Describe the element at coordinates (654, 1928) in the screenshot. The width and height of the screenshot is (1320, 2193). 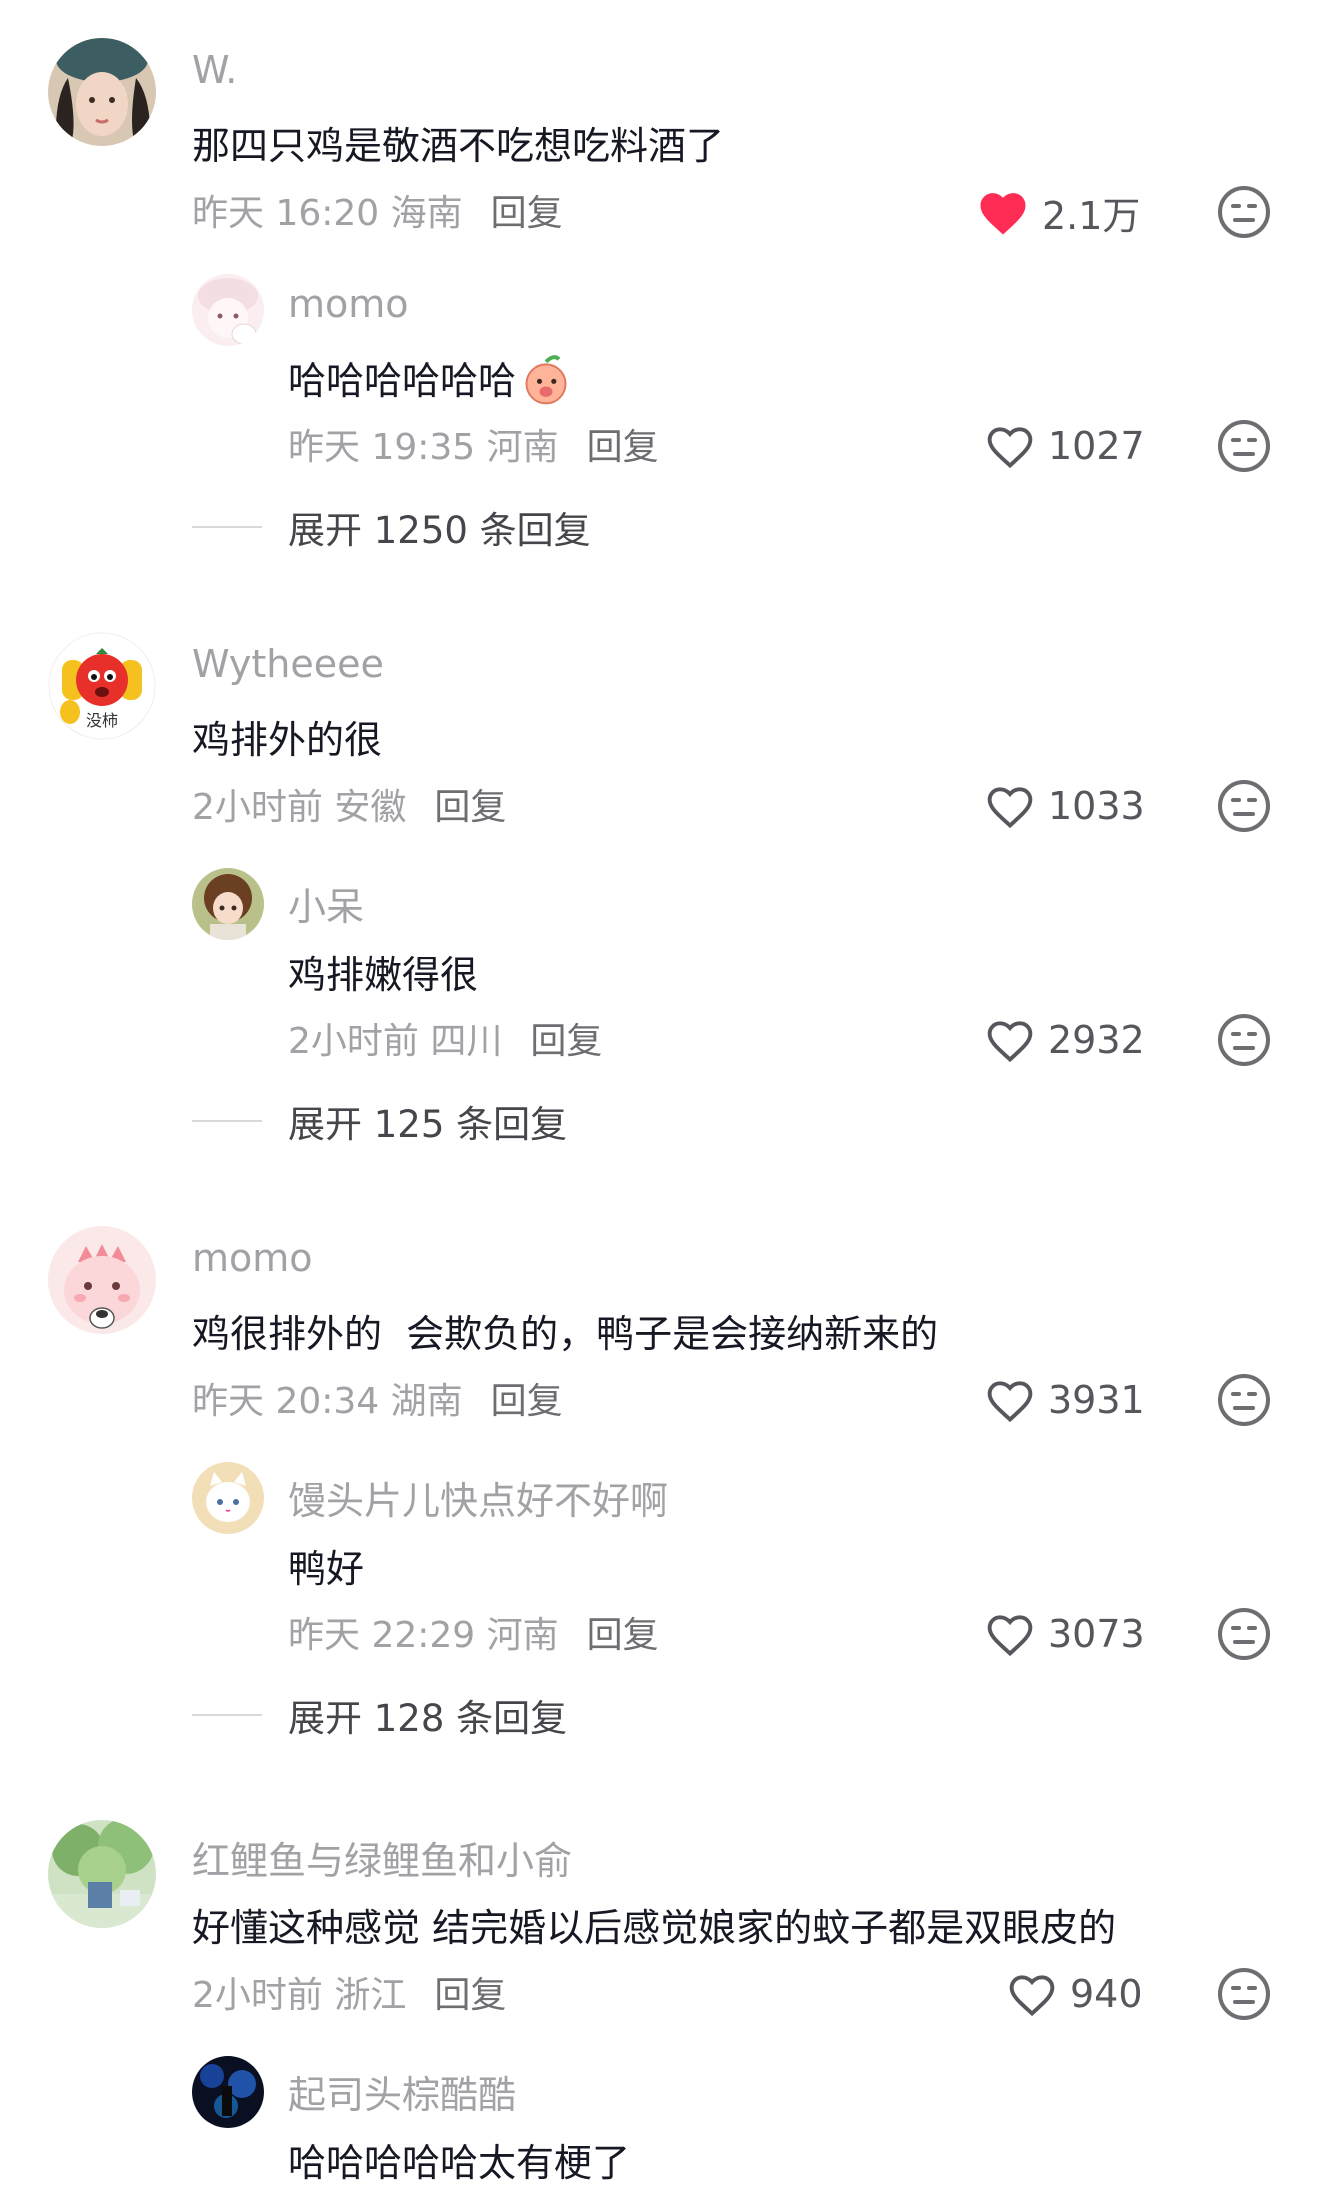
I see `comment-text: 好懂这种感觉 结完婚以后感觉娘家的蚊子都是双眼皮的` at that location.